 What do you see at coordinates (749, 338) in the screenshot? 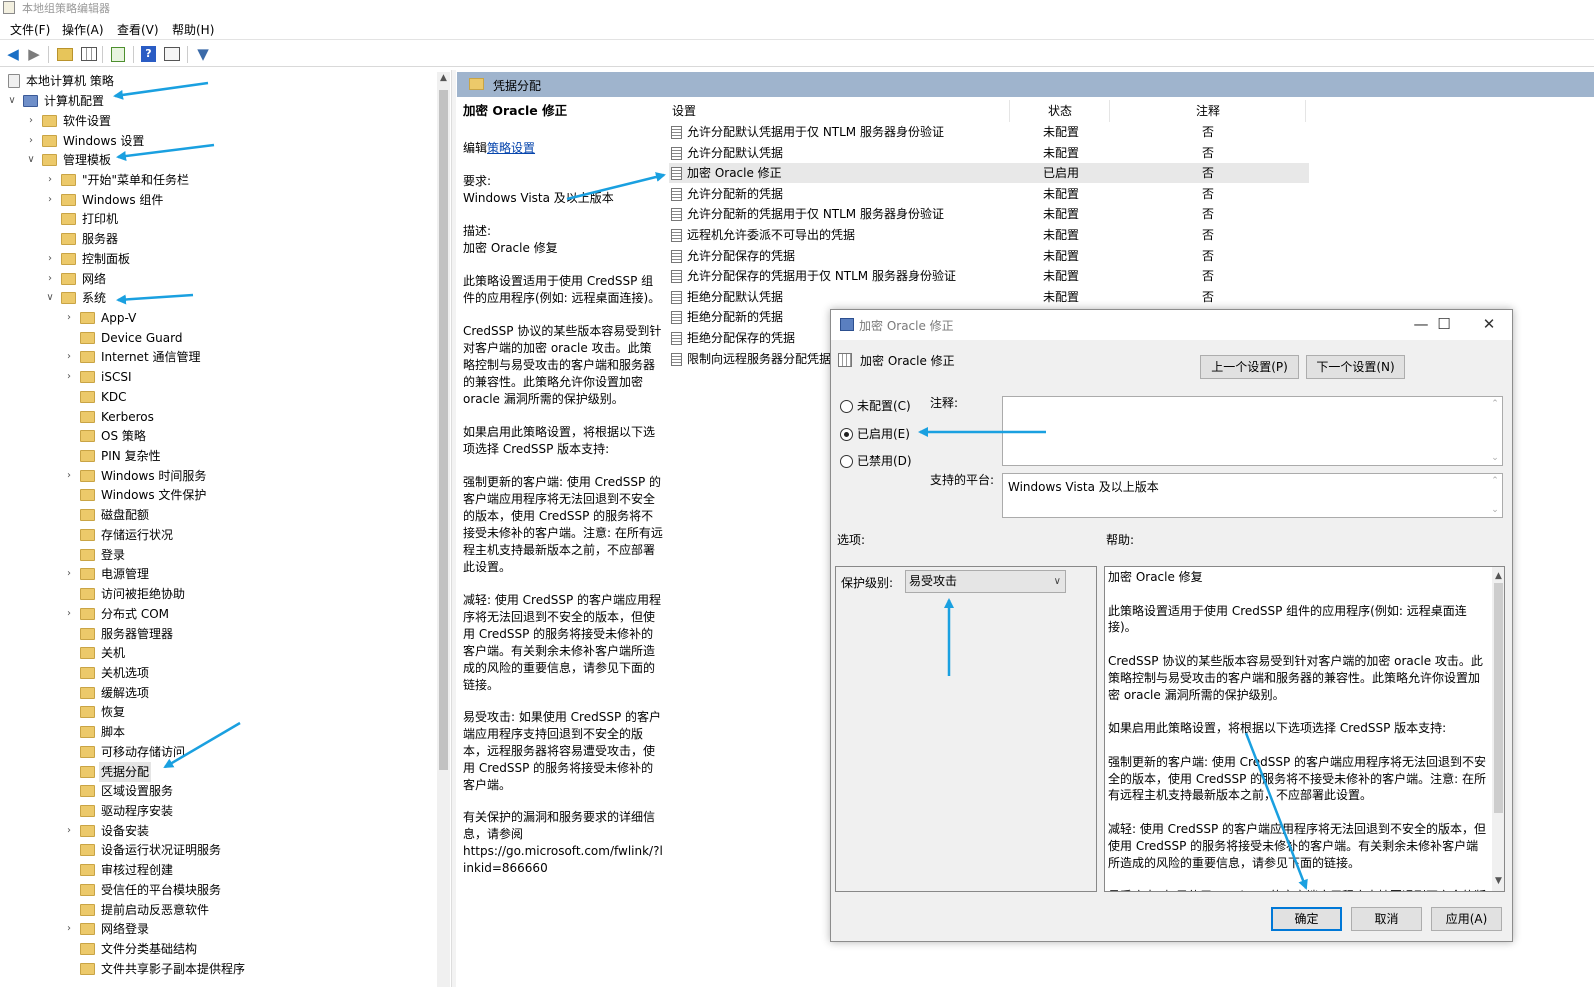
I see `policy-row: 拒绝分配保存的凭据` at bounding box center [749, 338].